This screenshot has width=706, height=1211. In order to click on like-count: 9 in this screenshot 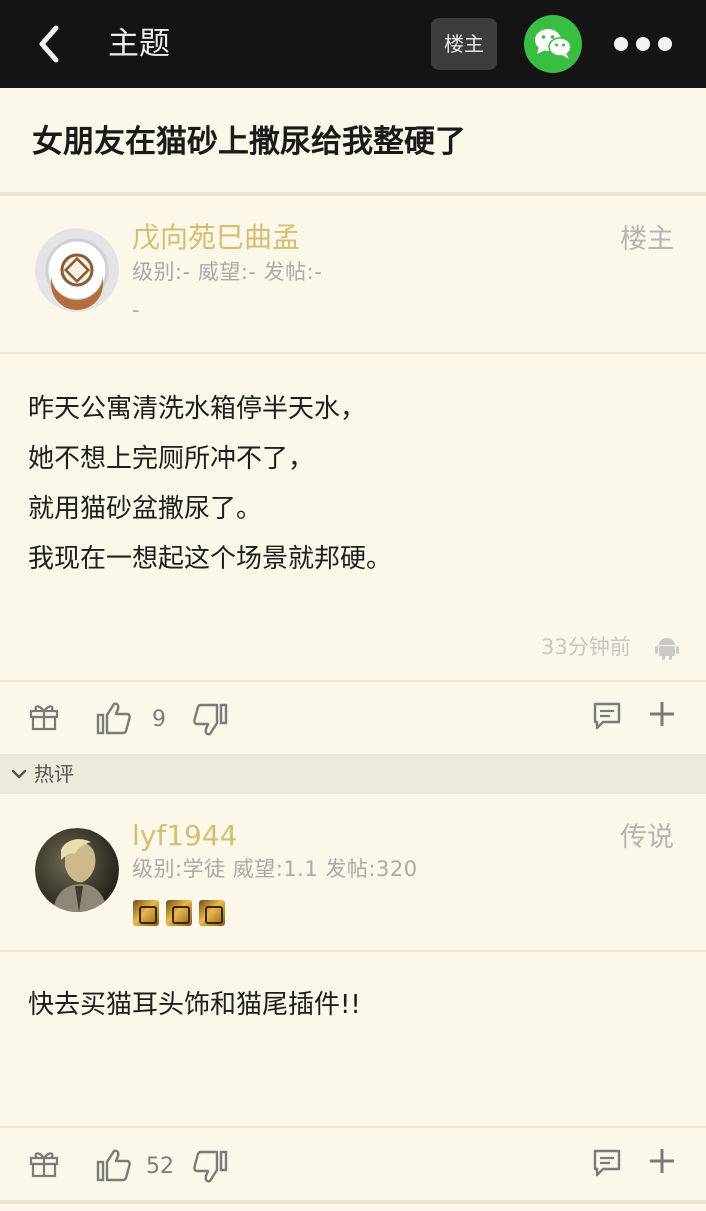, I will do `click(159, 719)`.